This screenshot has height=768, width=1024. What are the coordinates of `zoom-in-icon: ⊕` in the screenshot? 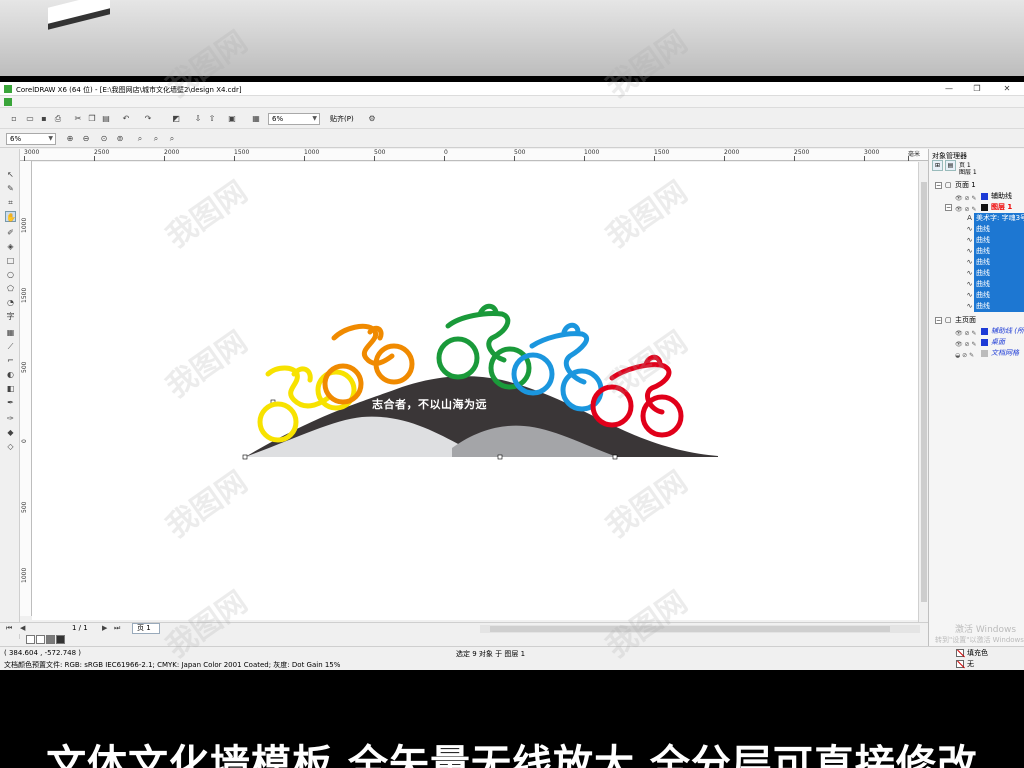 It's located at (70, 138).